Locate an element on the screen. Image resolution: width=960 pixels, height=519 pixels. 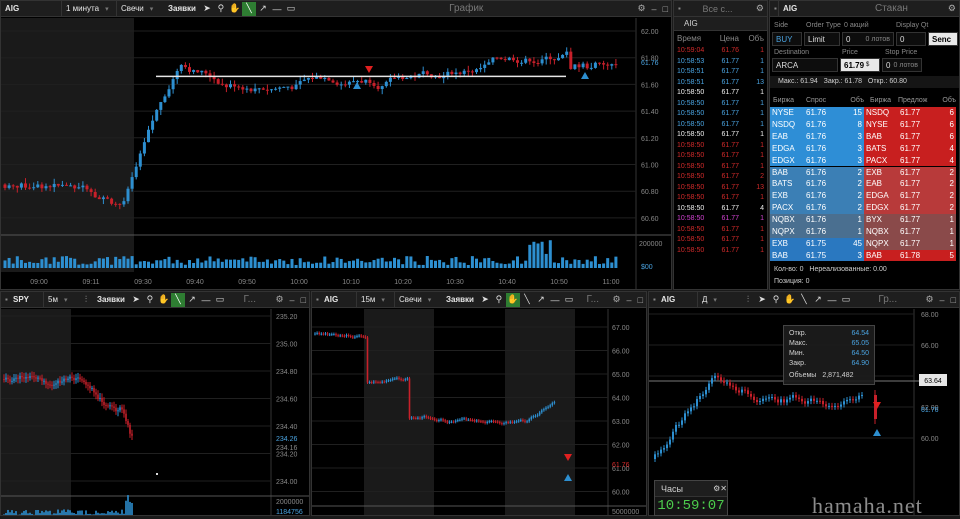
book-row: NQBX 61.76 1 BYX 61.77 1 is located at coordinates (863, 220).